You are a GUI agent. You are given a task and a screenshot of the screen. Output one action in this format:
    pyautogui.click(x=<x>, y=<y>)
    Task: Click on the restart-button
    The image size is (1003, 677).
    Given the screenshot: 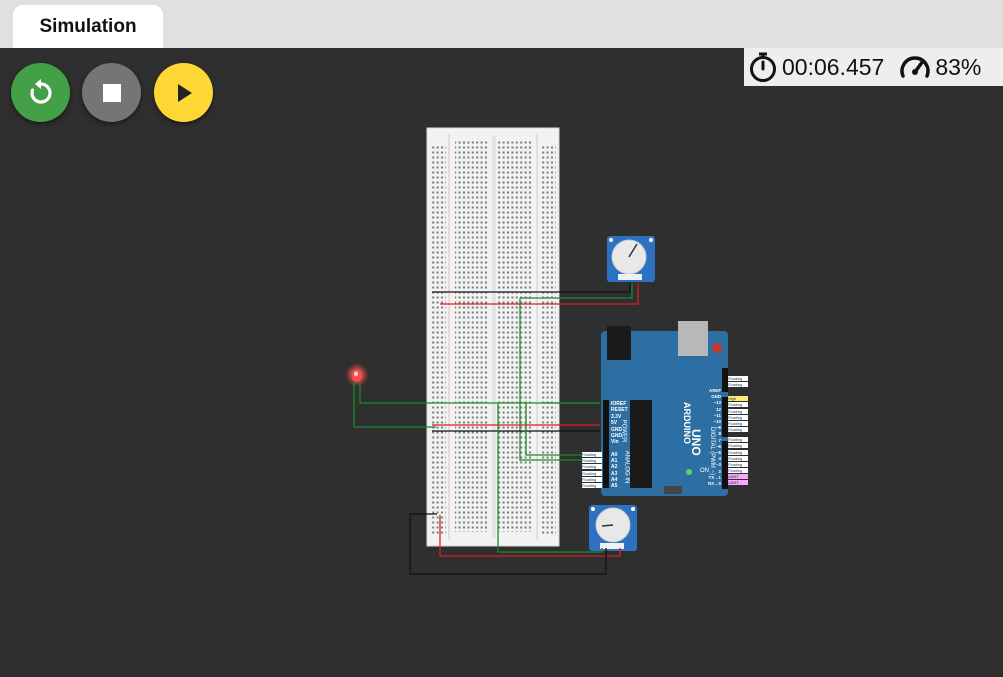 What is the action you would take?
    pyautogui.click(x=40, y=92)
    